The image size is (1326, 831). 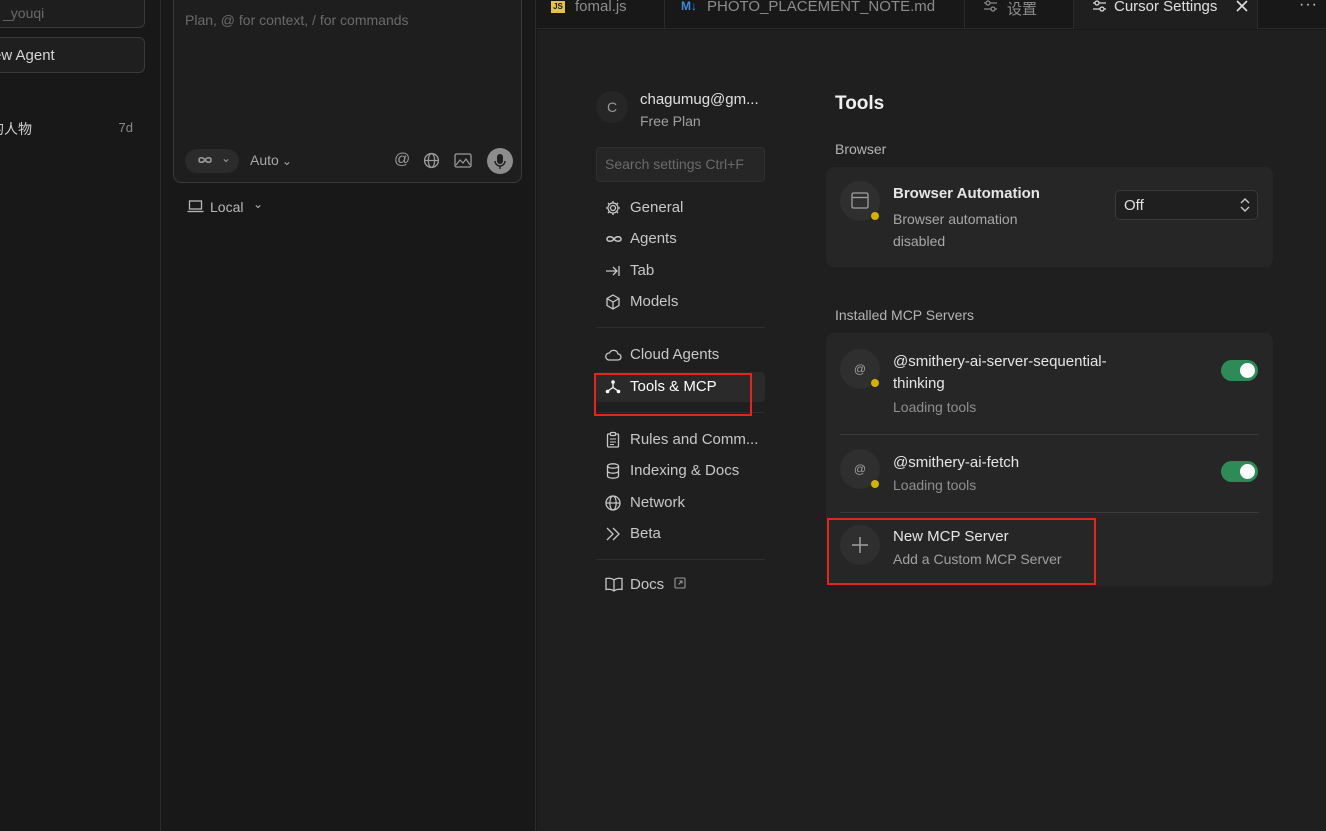 What do you see at coordinates (961, 551) in the screenshot?
I see `highlight-new-mcp-server` at bounding box center [961, 551].